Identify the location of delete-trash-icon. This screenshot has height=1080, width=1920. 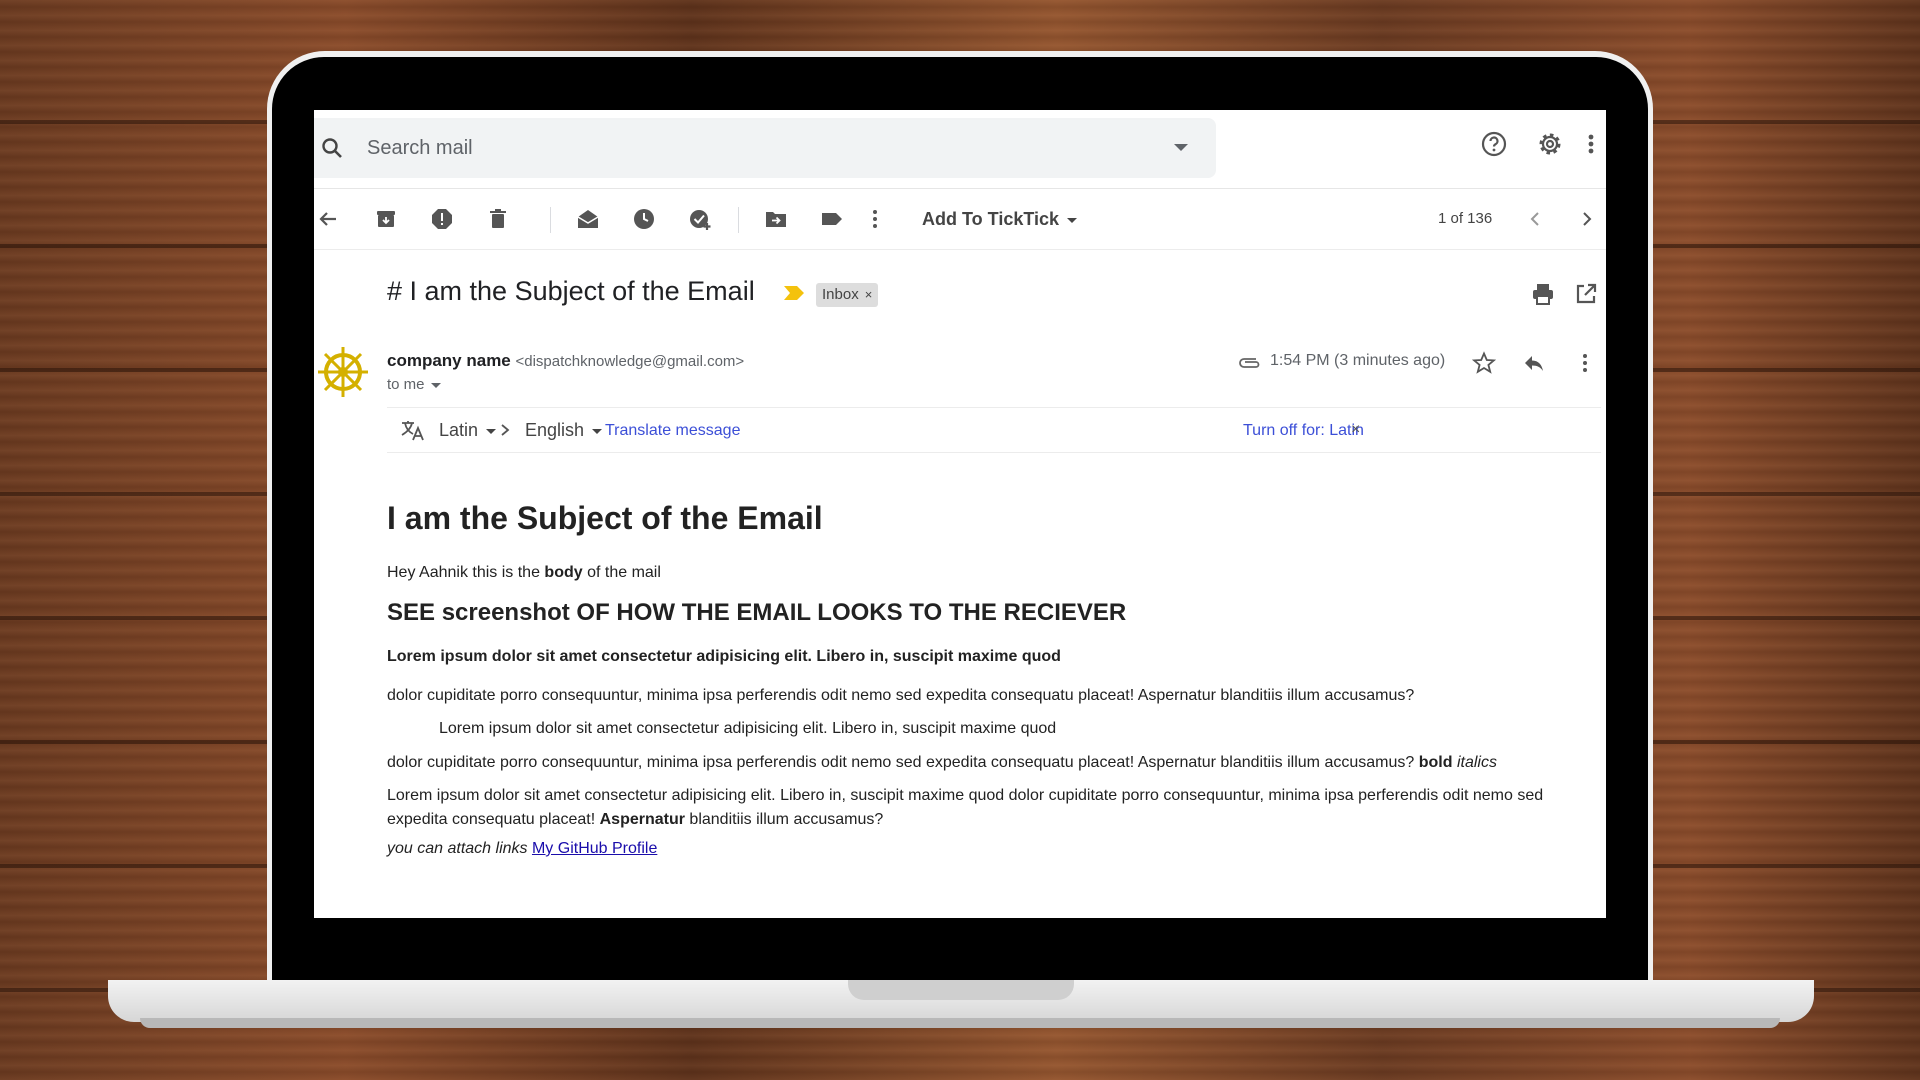
(498, 219).